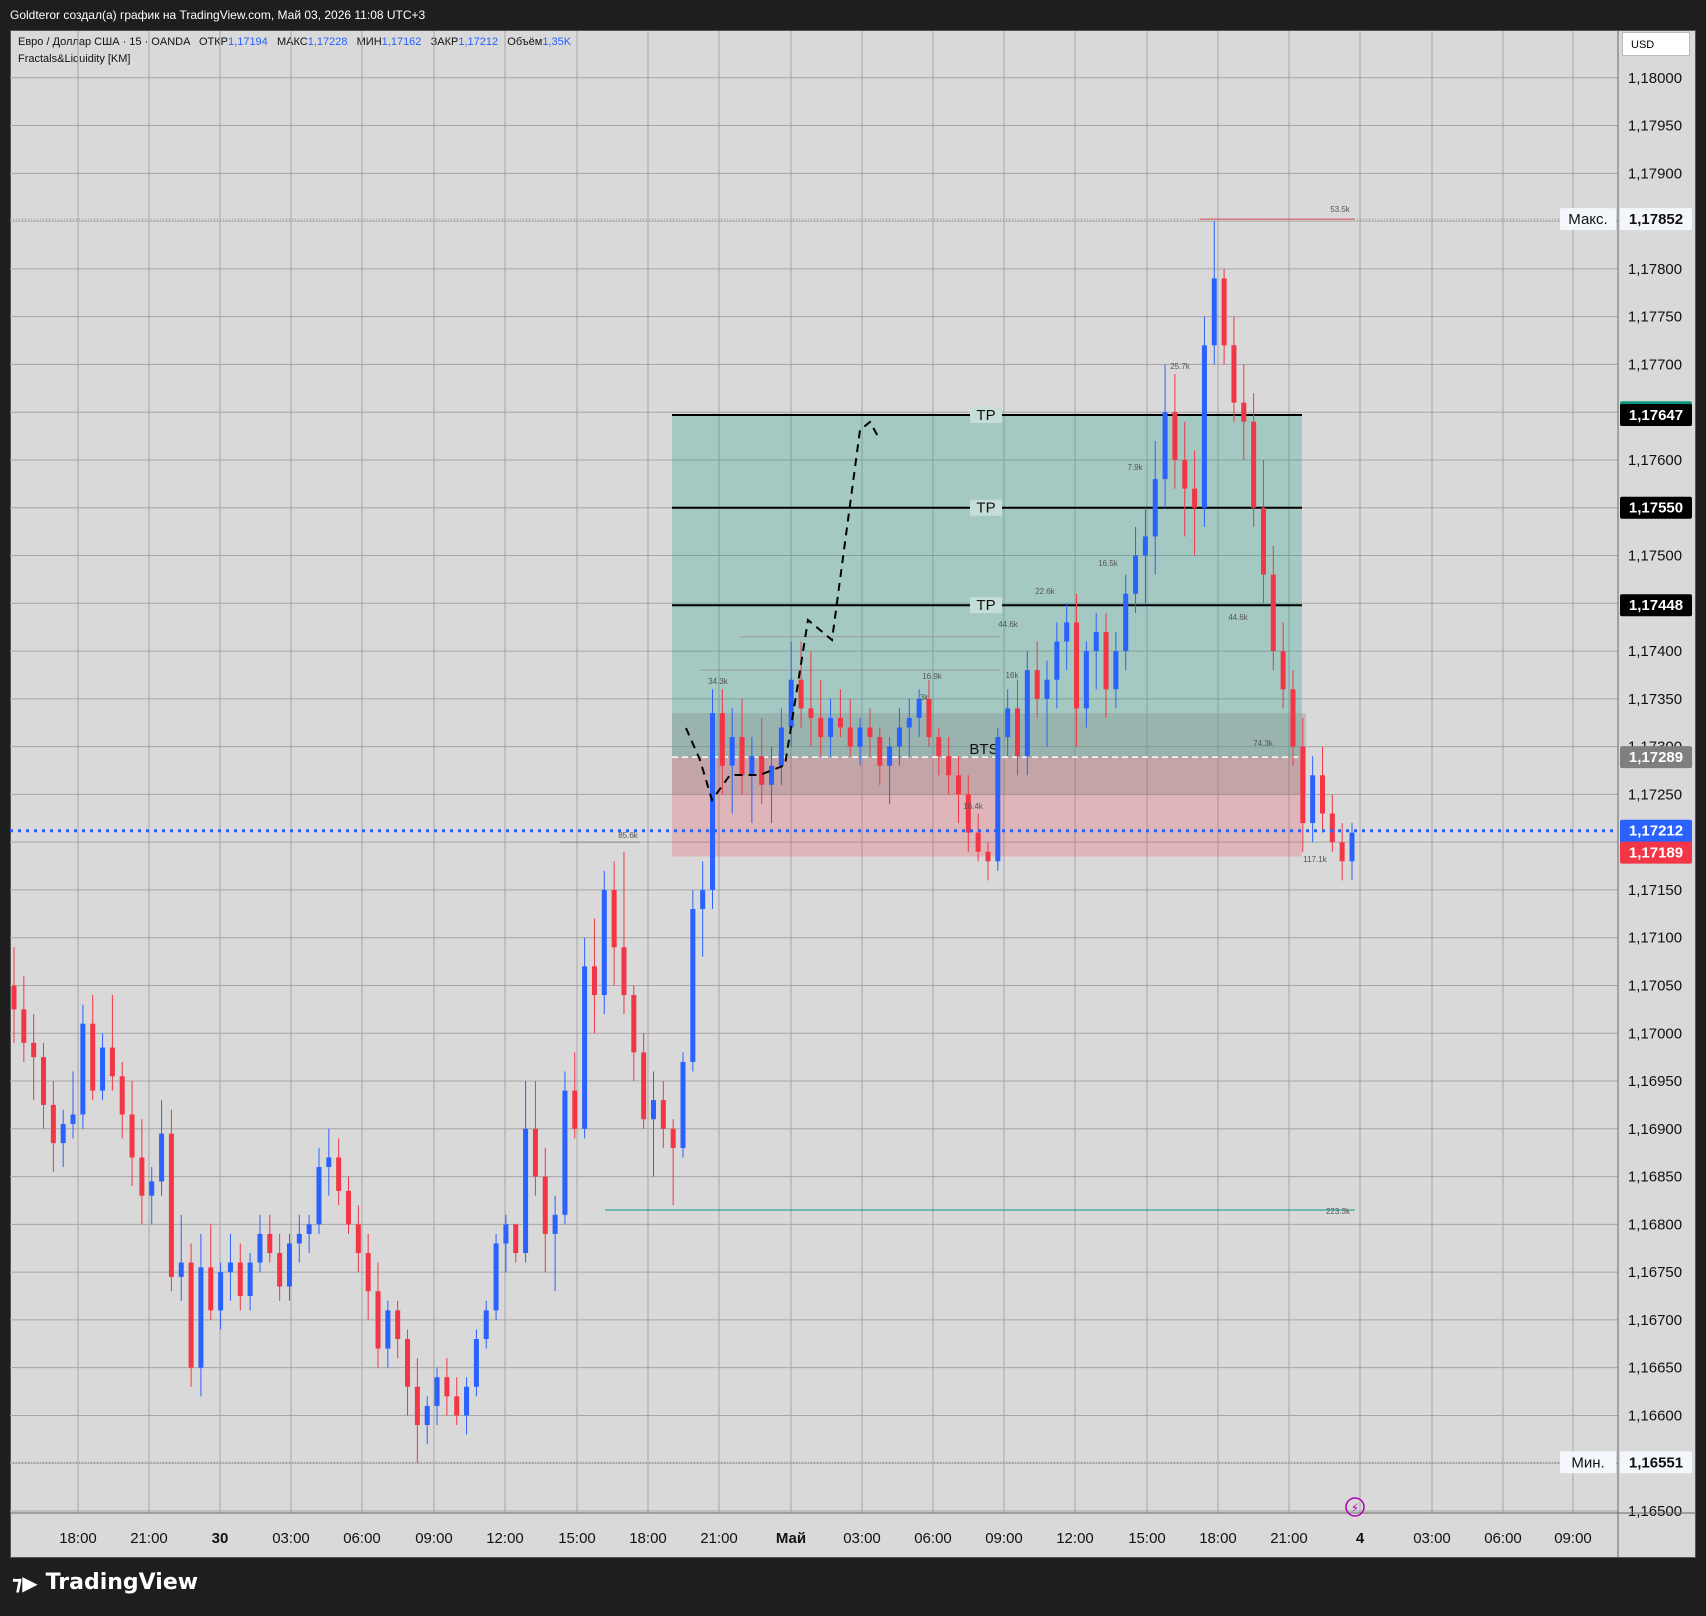  What do you see at coordinates (1656, 219) in the screenshot?
I see `price-tag-value: 1,17852` at bounding box center [1656, 219].